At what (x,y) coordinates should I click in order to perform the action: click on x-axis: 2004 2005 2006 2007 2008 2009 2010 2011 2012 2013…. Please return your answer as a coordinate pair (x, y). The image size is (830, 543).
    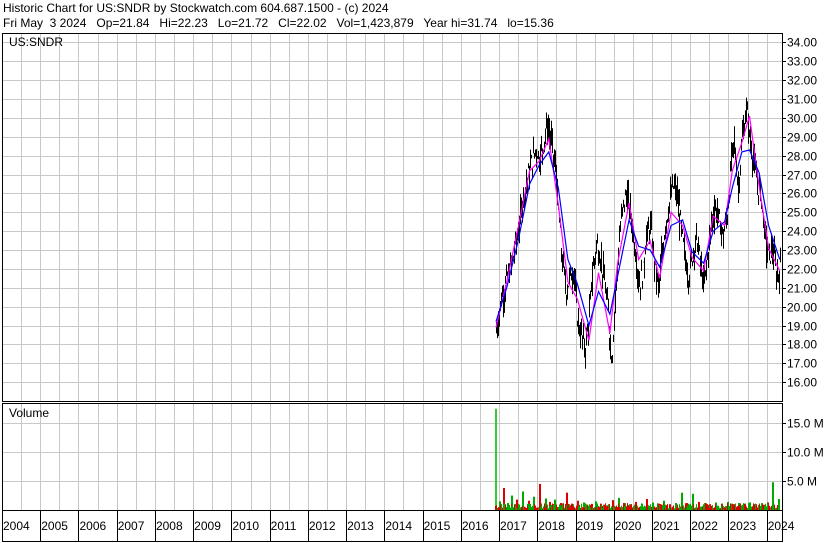
    Looking at the image, I should click on (398, 526).